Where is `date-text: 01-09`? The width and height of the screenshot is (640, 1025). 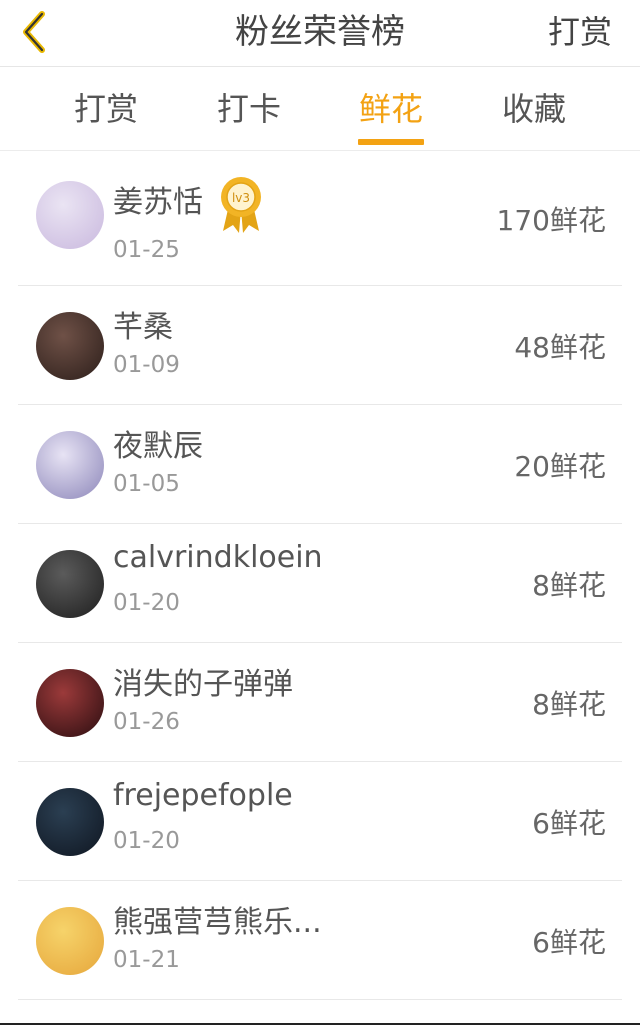
date-text: 01-09 is located at coordinates (146, 365).